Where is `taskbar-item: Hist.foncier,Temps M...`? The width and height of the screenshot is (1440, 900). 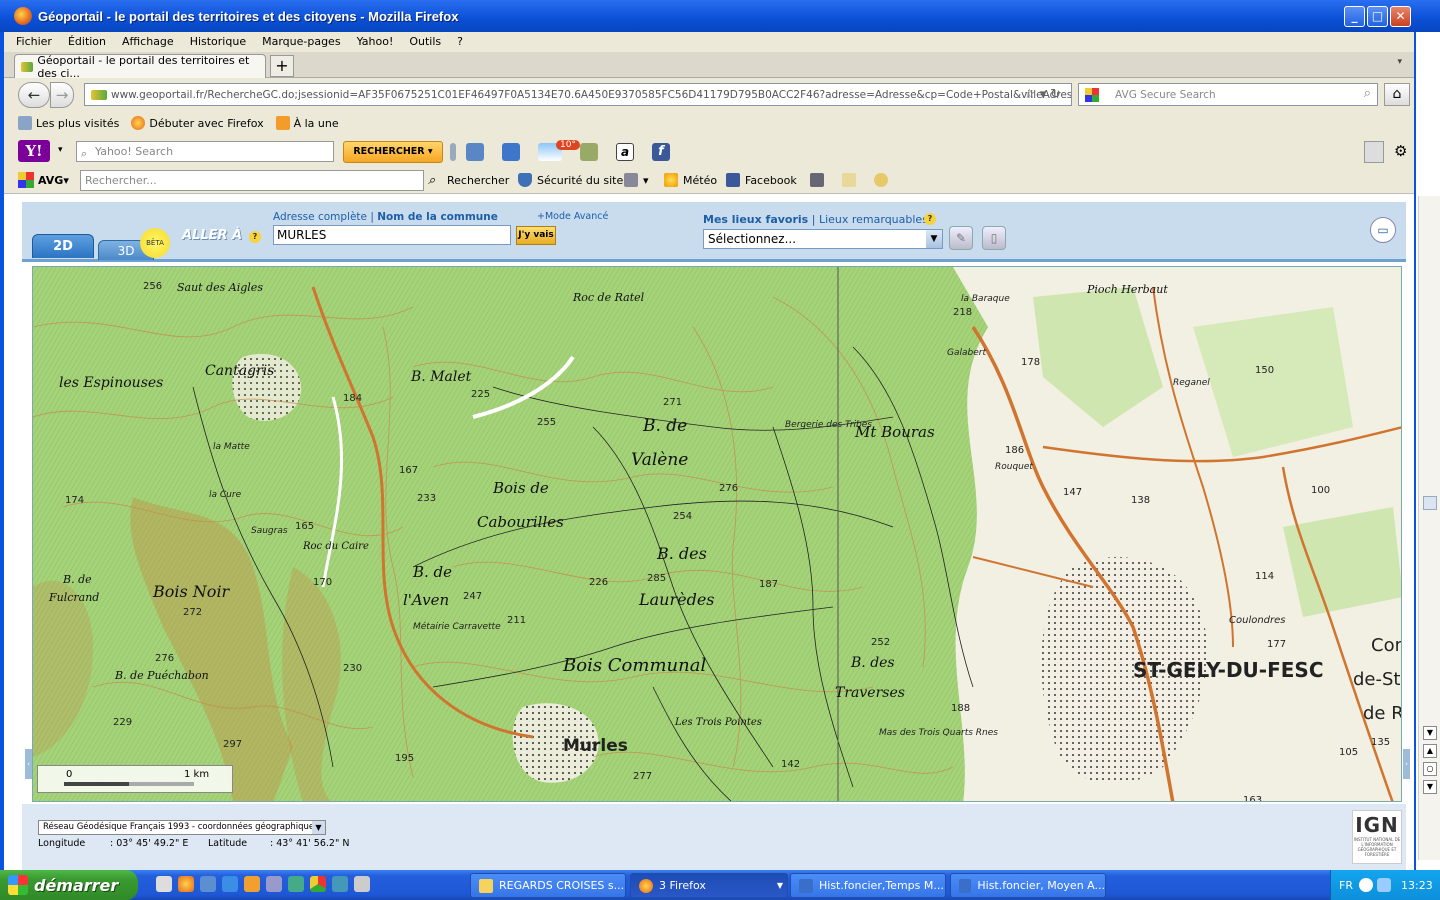 taskbar-item: Hist.foncier,Temps M... is located at coordinates (868, 885).